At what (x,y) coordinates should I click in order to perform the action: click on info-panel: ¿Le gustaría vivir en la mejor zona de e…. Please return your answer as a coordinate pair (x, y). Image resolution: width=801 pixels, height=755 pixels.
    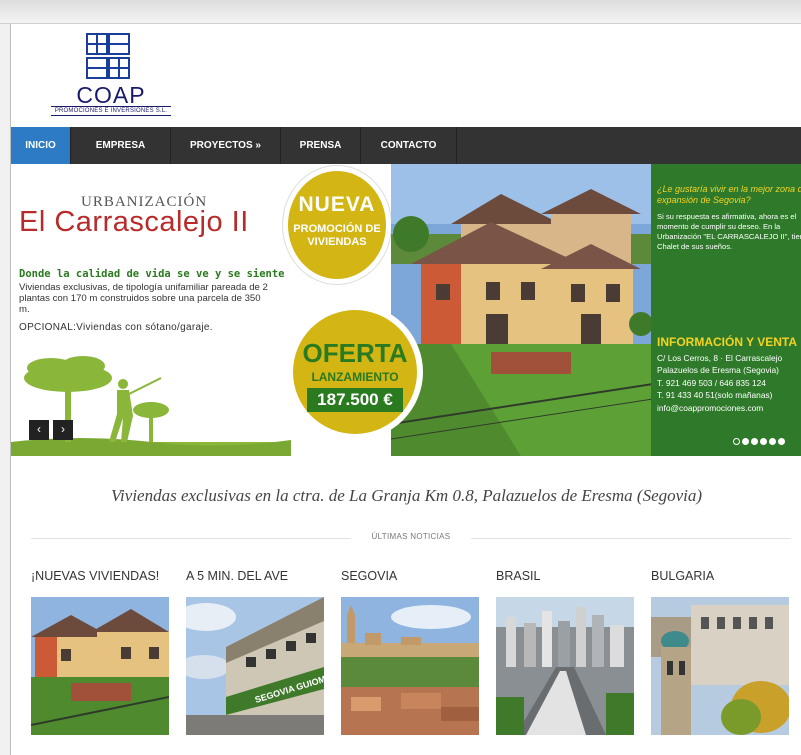
    Looking at the image, I should click on (726, 310).